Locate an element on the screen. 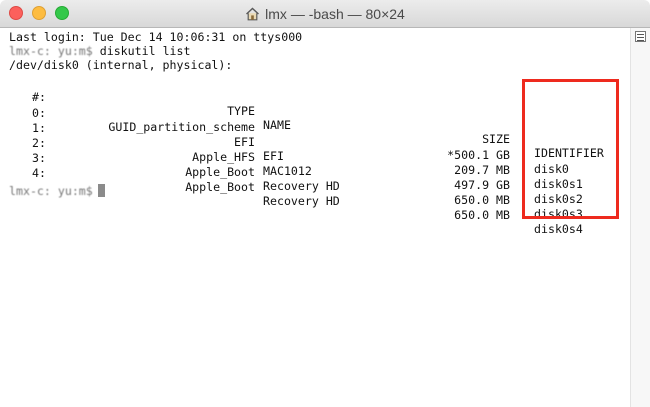 This screenshot has height=407, width=650. title-bar: lmx — -bash — 80×24 is located at coordinates (325, 14).